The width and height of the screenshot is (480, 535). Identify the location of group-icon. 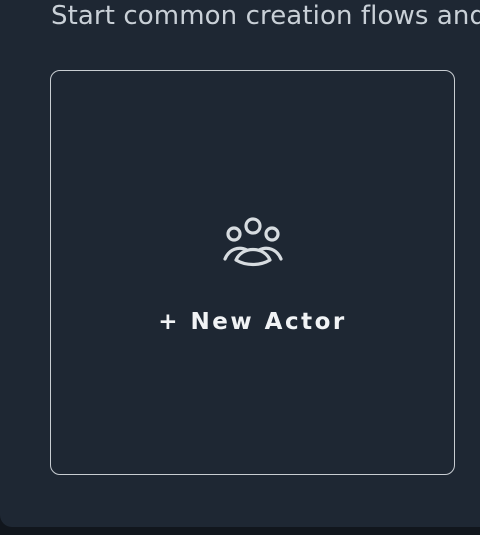
(253, 242).